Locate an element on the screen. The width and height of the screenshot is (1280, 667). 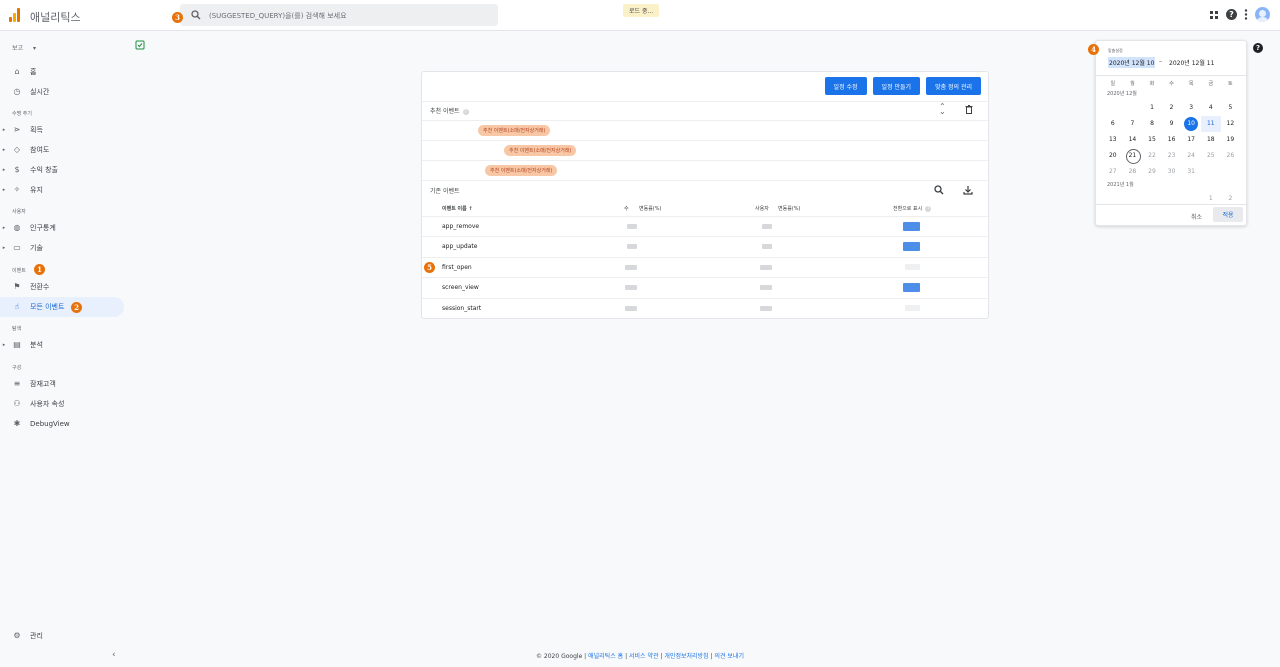
download-icon is located at coordinates (968, 190).